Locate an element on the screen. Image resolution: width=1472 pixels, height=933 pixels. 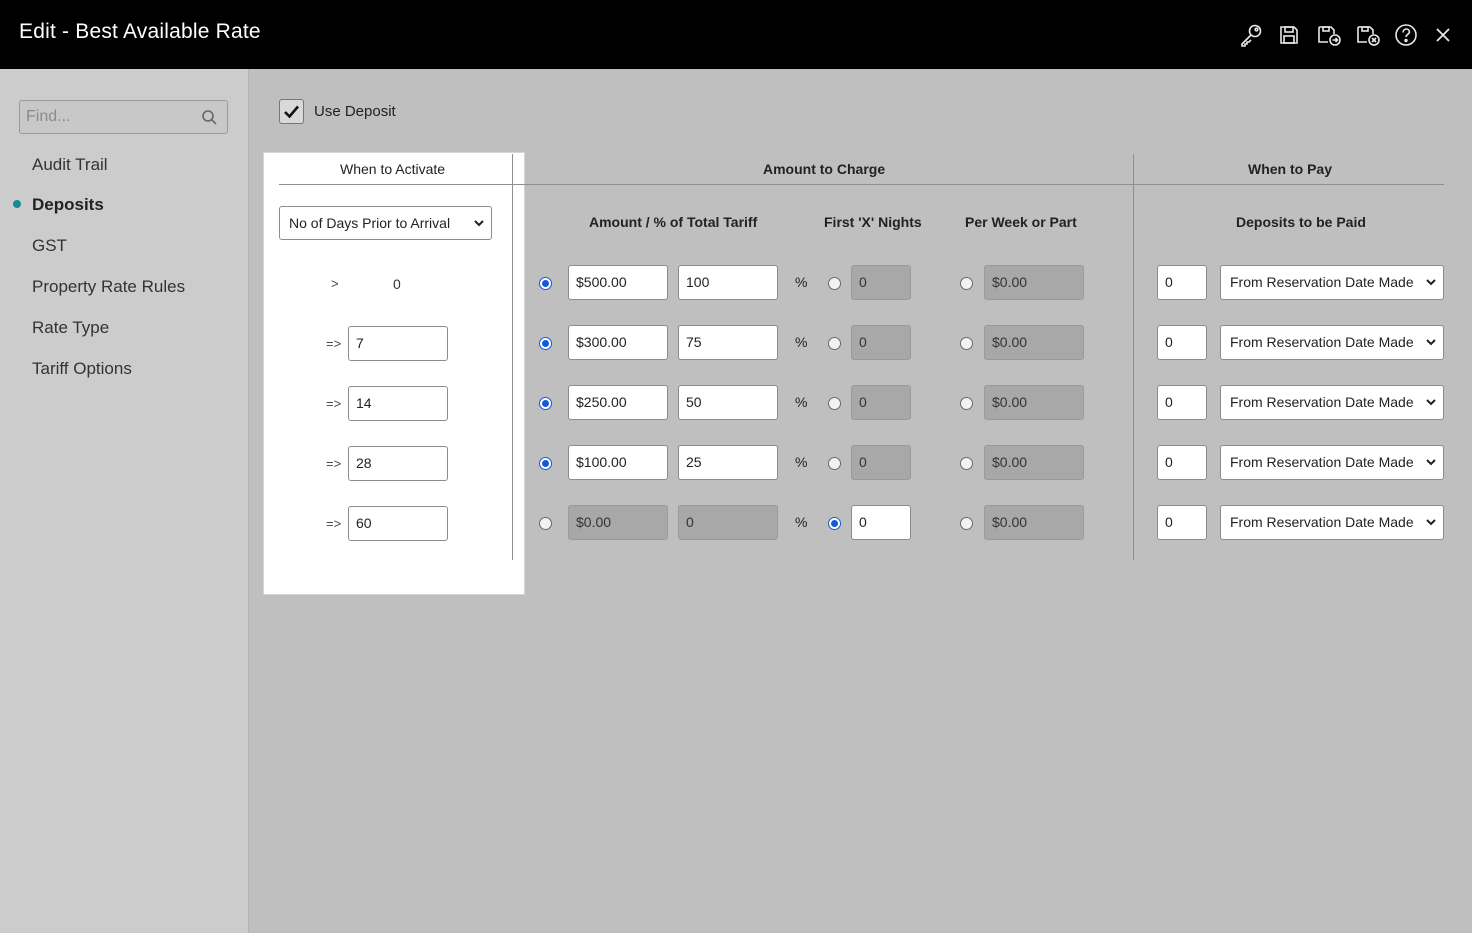
days-input: 28 is located at coordinates (398, 463).